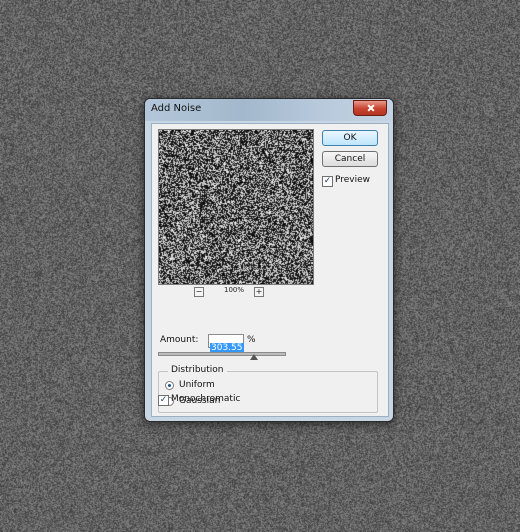 This screenshot has width=520, height=532. What do you see at coordinates (251, 340) in the screenshot?
I see `amount-unit: %` at bounding box center [251, 340].